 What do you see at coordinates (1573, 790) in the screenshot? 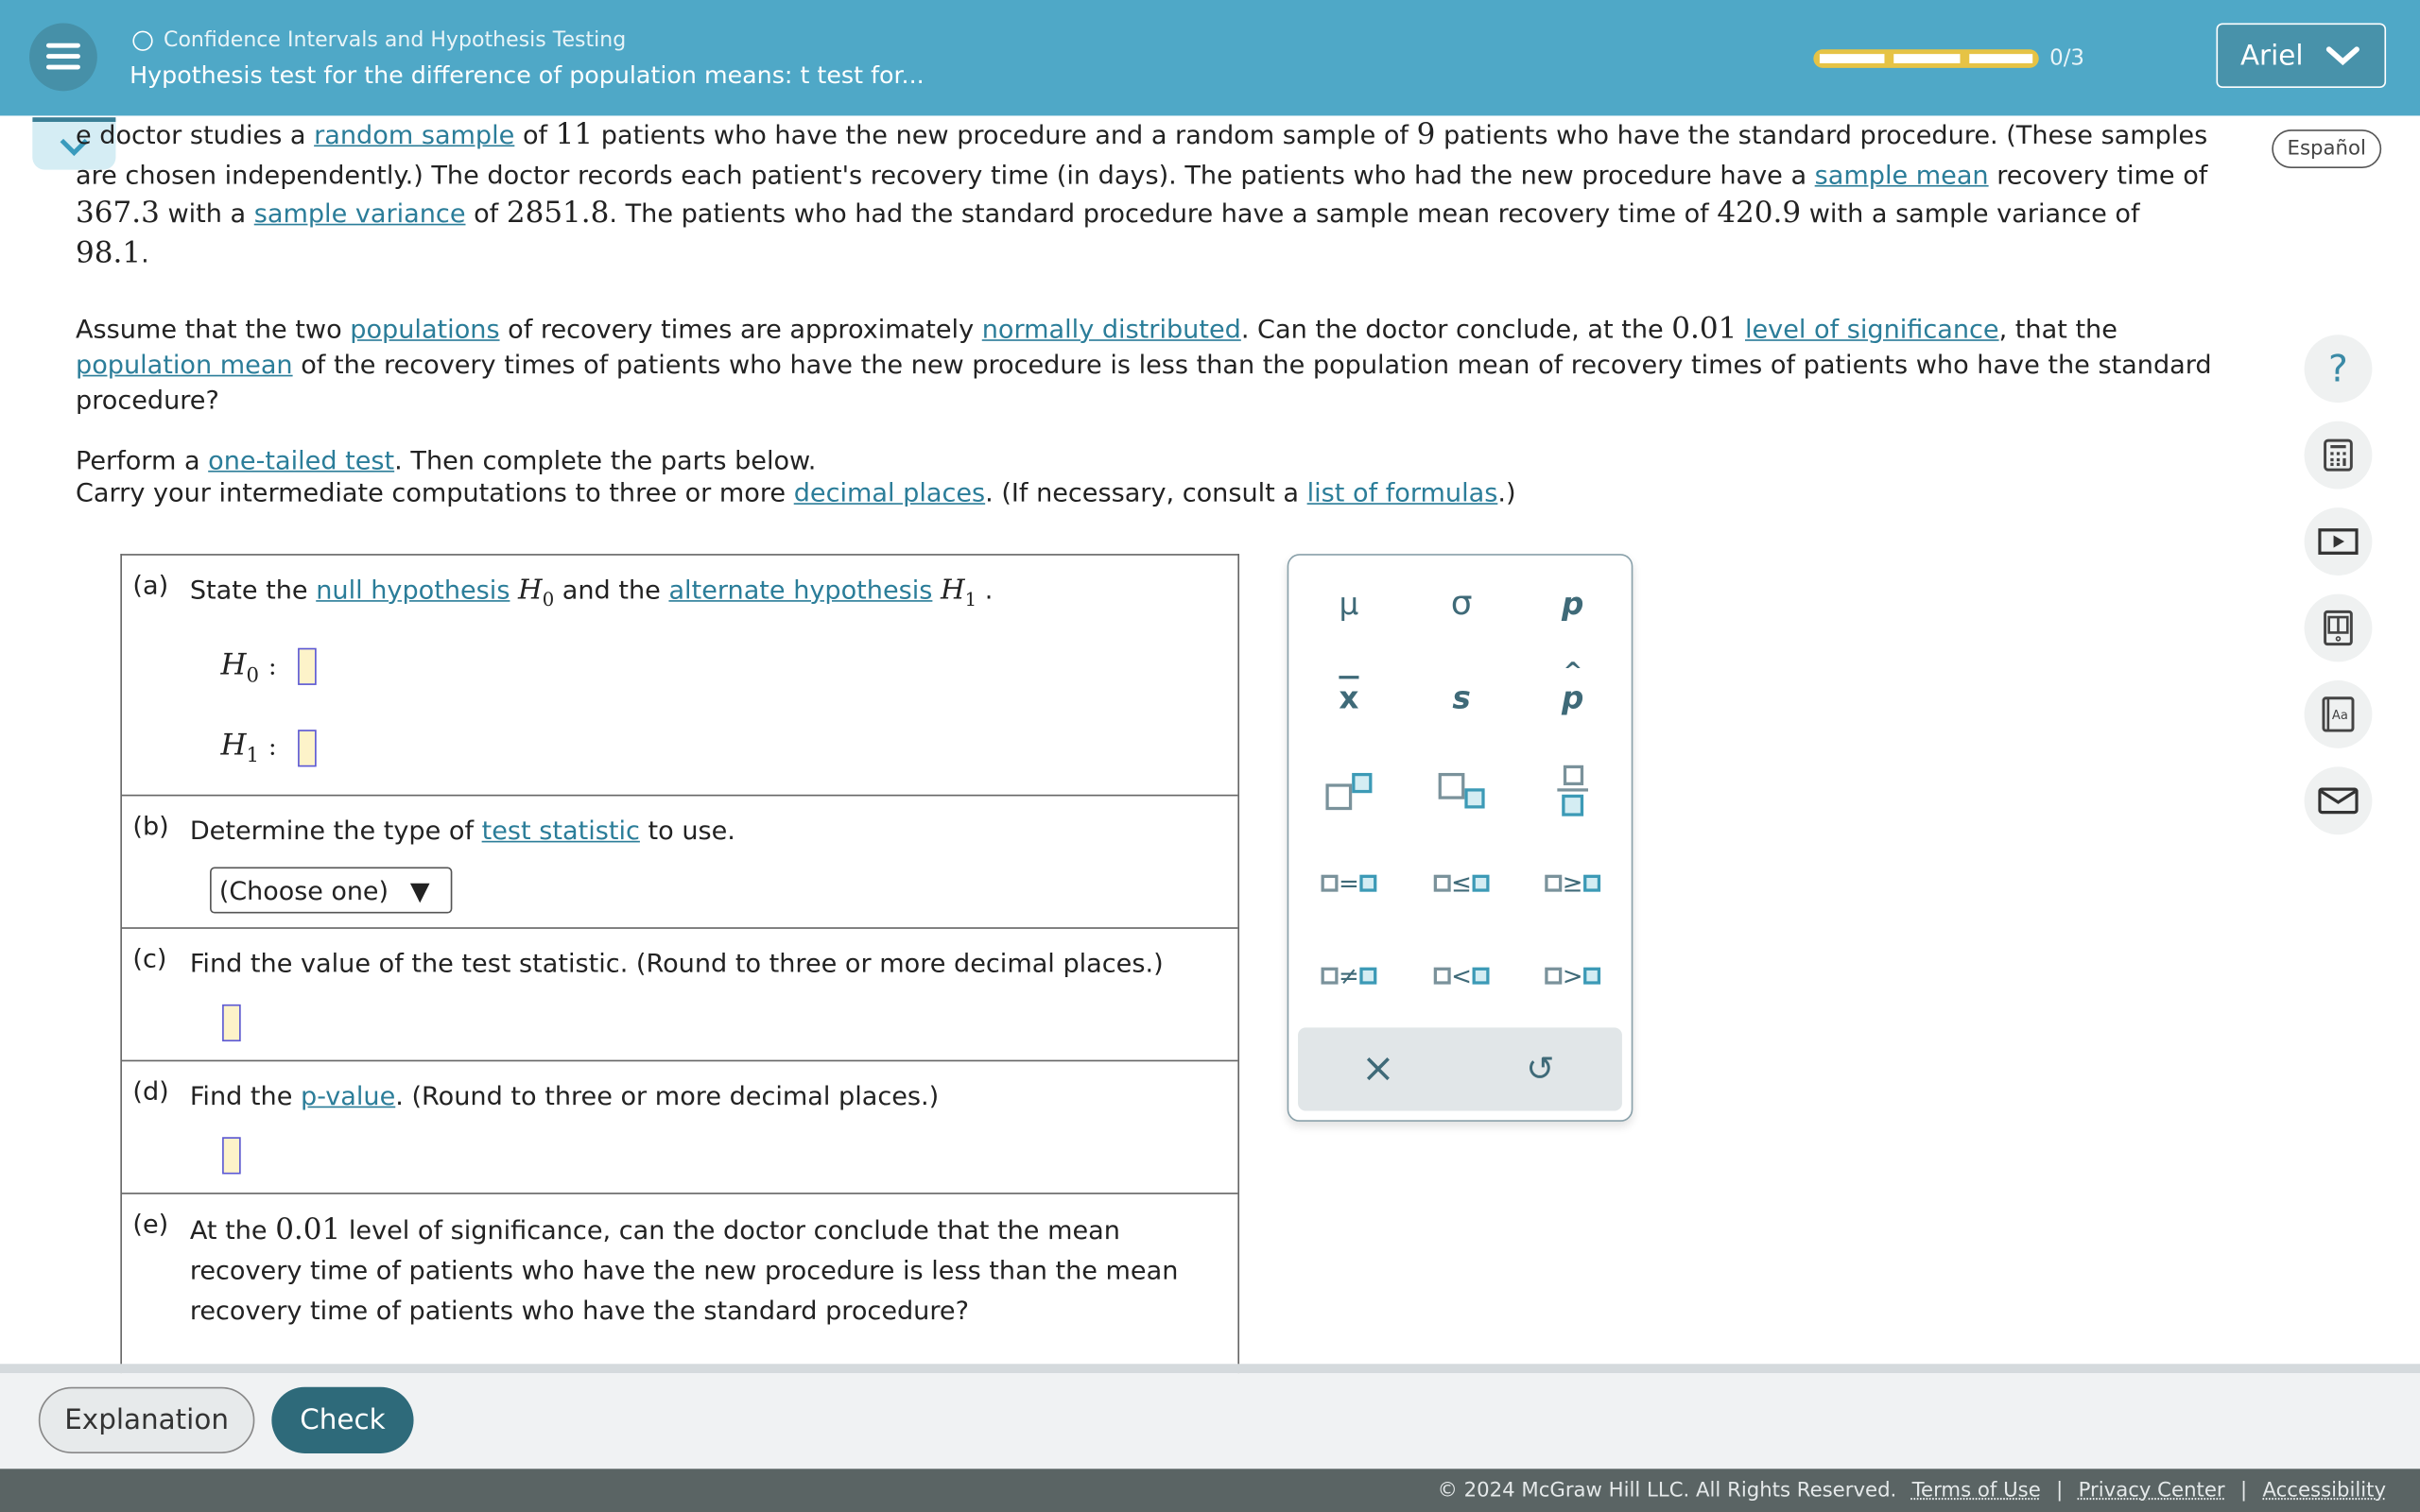
I see `key-fraction` at bounding box center [1573, 790].